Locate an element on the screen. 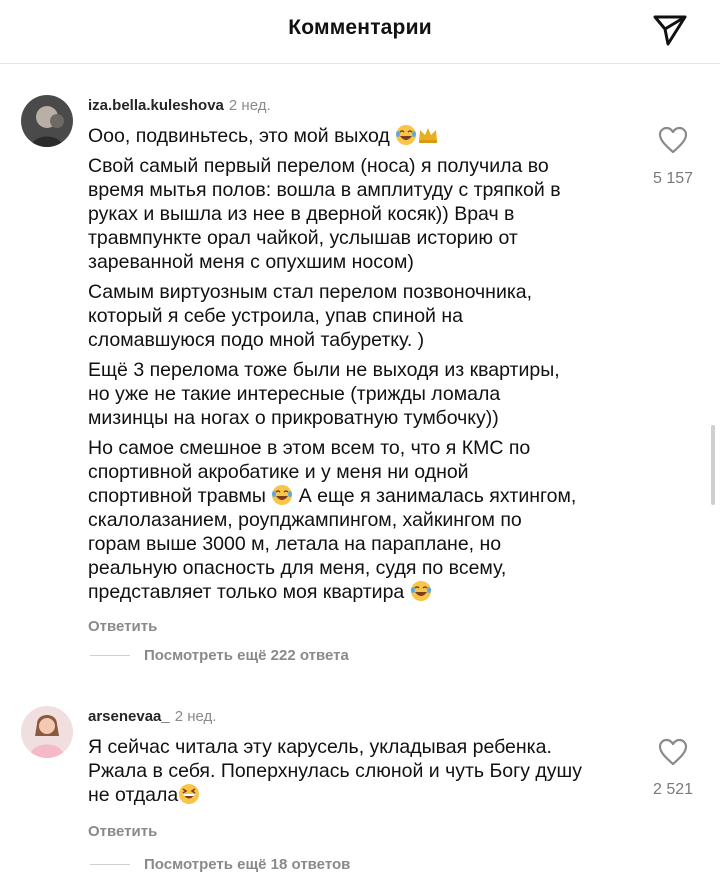 The width and height of the screenshot is (720, 889). grinning-squinting-face-emoji is located at coordinates (189, 794).